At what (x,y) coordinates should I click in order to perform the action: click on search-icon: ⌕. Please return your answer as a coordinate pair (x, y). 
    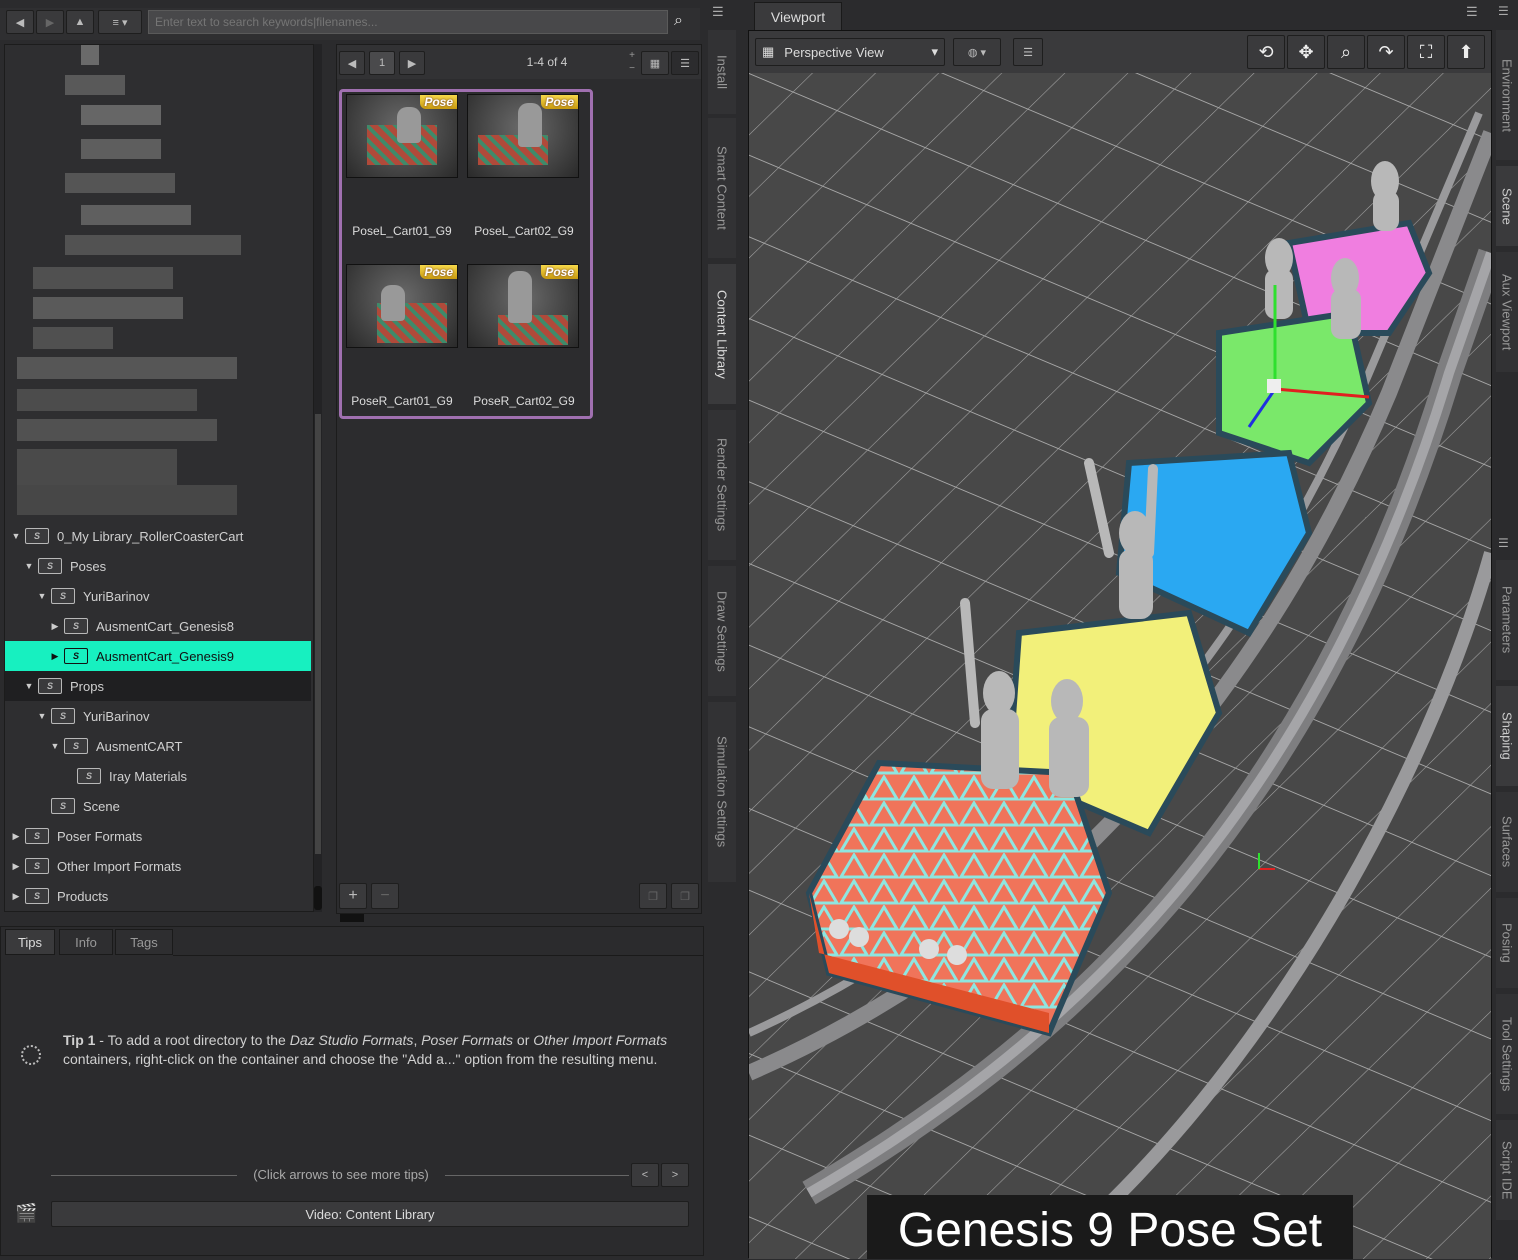
    Looking at the image, I should click on (685, 23).